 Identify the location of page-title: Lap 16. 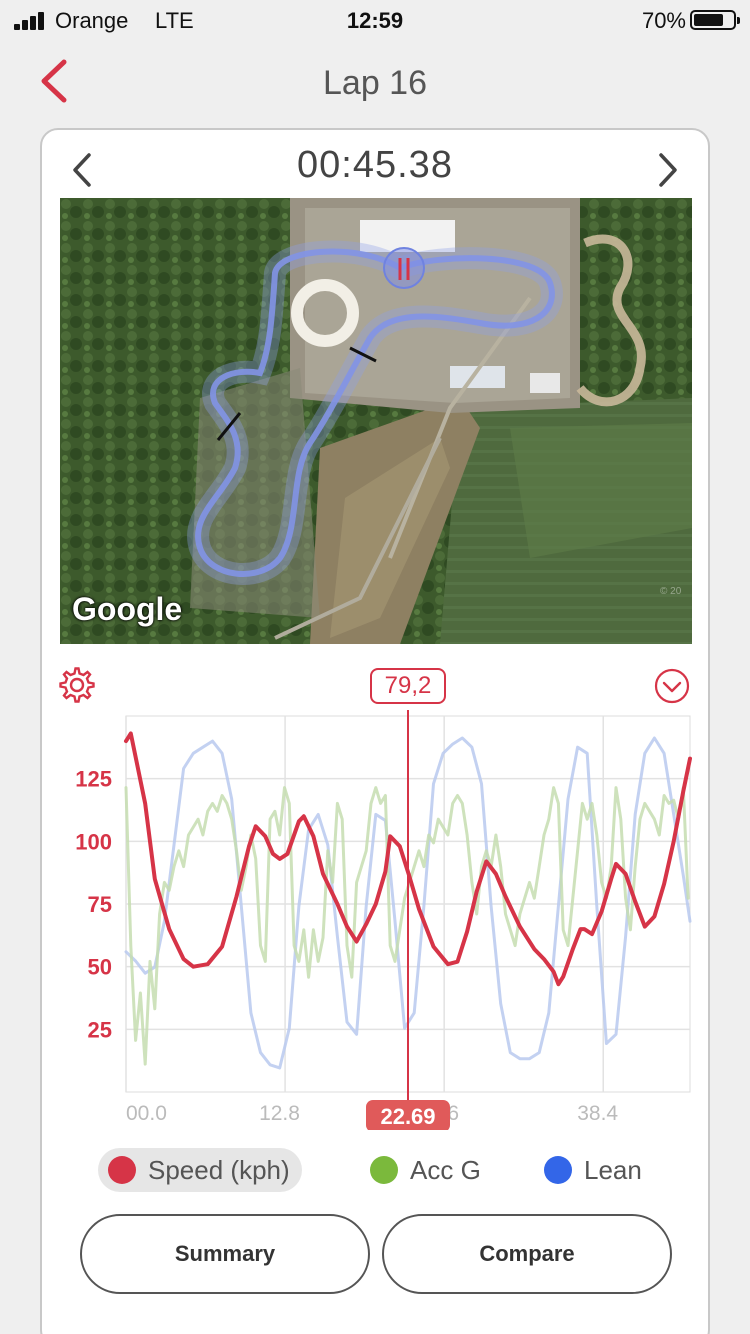
(375, 83).